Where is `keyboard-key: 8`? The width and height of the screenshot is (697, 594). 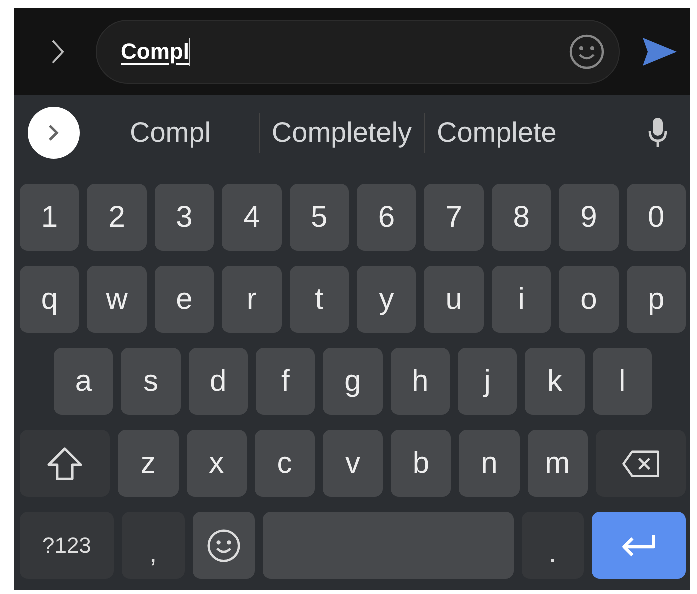
keyboard-key: 8 is located at coordinates (522, 217).